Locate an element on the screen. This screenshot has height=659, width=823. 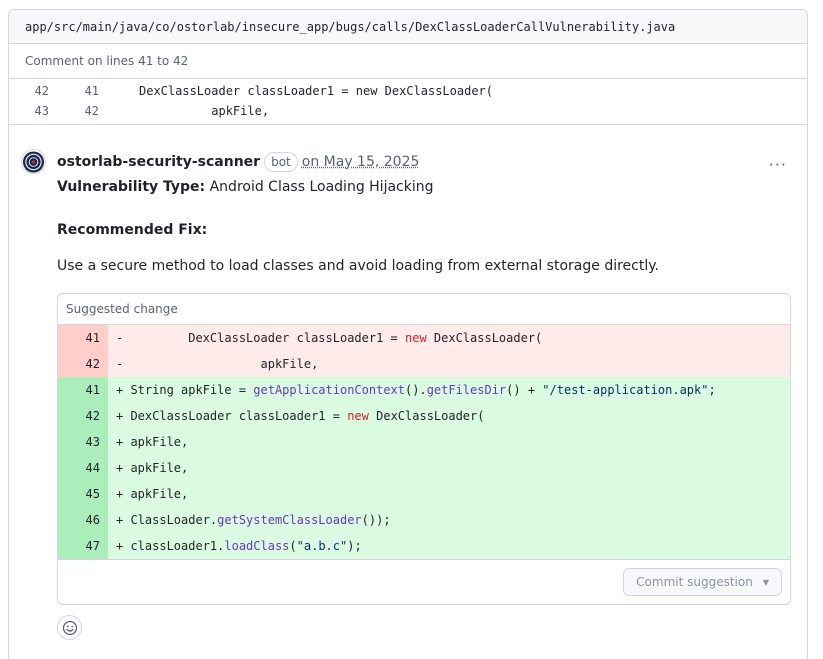
added-line: 46 + ClassLoader. getSystemClassLoader ()); is located at coordinates (424, 520).